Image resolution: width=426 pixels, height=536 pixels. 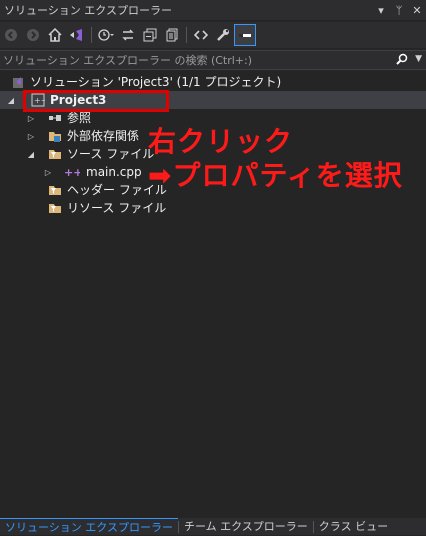 I want to click on preview-selected-button, so click(x=245, y=35).